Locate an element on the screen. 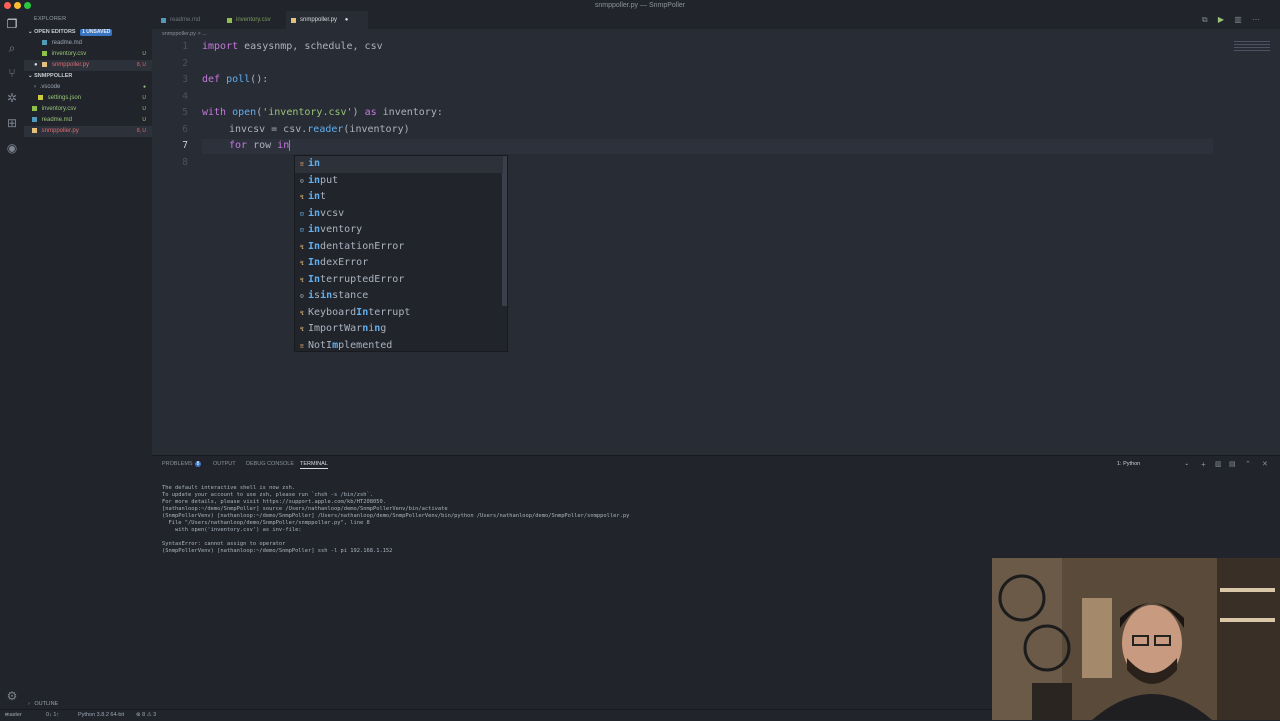  tab-snmppoller: snmppoller.py ● is located at coordinates (327, 20).